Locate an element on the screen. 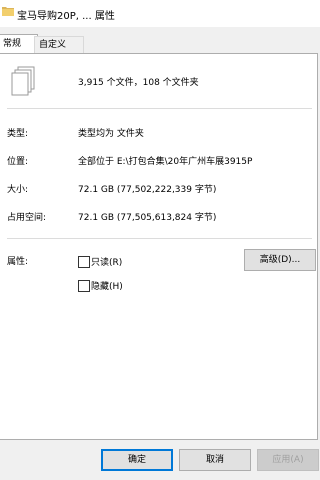 Image resolution: width=320 pixels, height=480 pixels. tab-custom: 自定义 is located at coordinates (59, 44).